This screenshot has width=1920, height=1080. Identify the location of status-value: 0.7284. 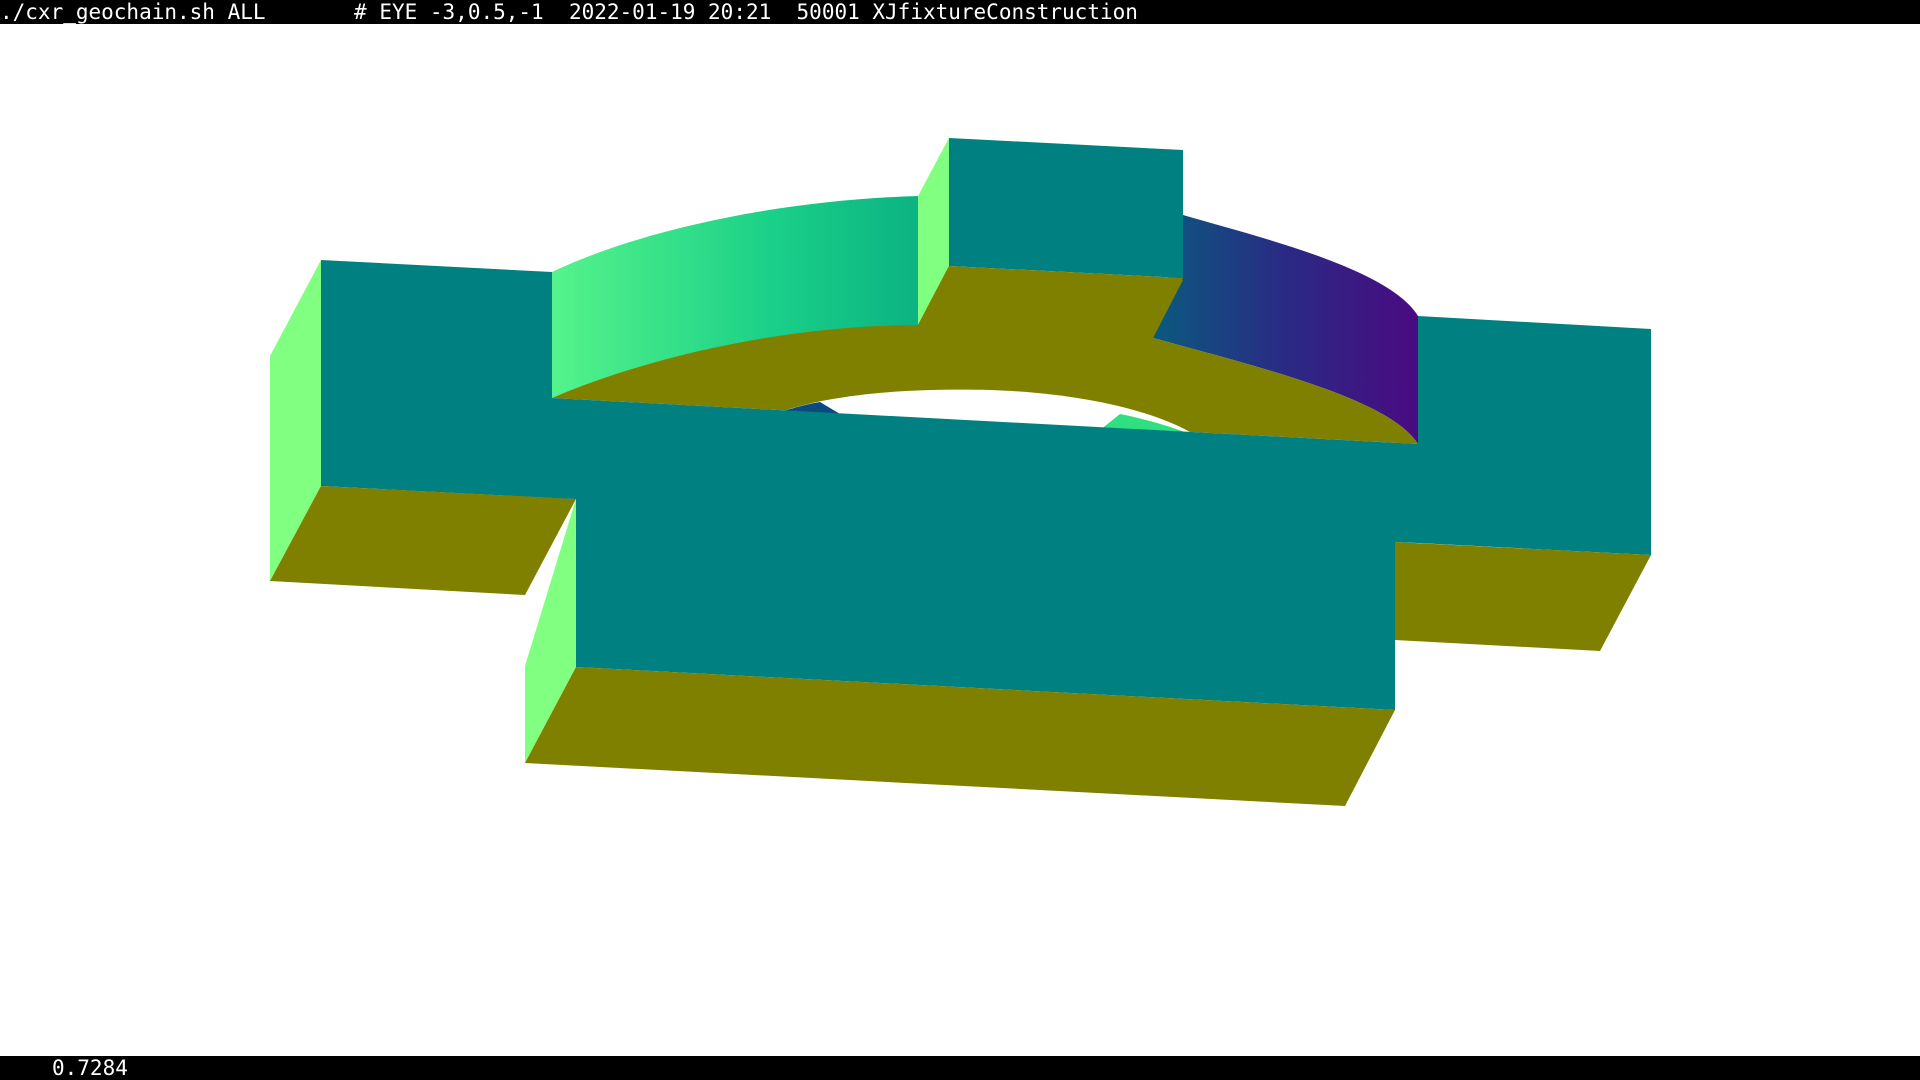
(90, 1068).